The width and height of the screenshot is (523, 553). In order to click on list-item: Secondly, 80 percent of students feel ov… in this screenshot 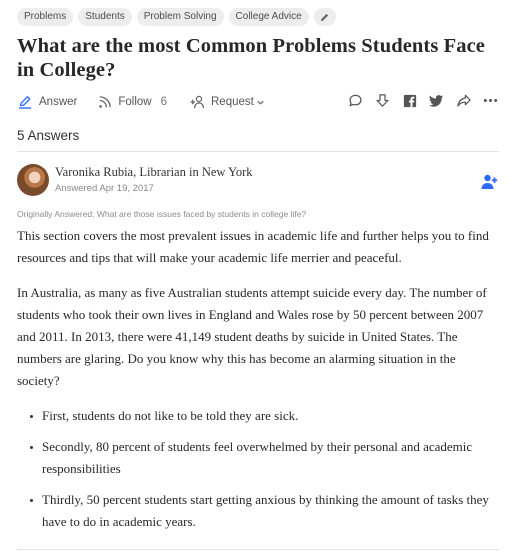, I will do `click(258, 458)`.